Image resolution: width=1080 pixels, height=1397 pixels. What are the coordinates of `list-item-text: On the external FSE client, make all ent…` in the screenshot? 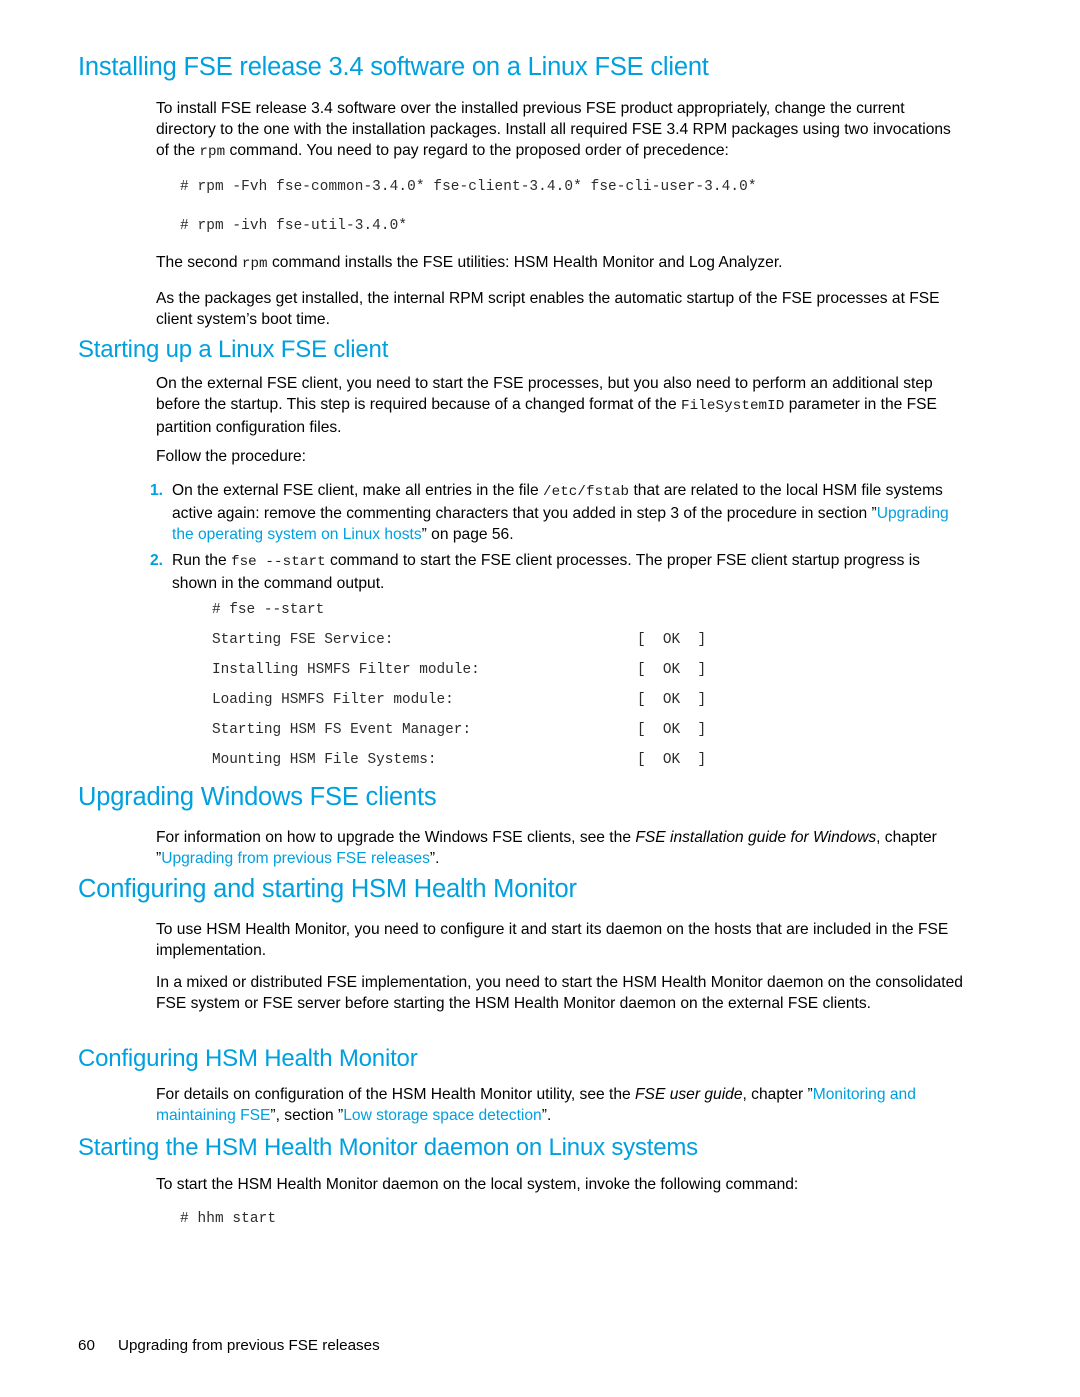 It's located at (572, 513).